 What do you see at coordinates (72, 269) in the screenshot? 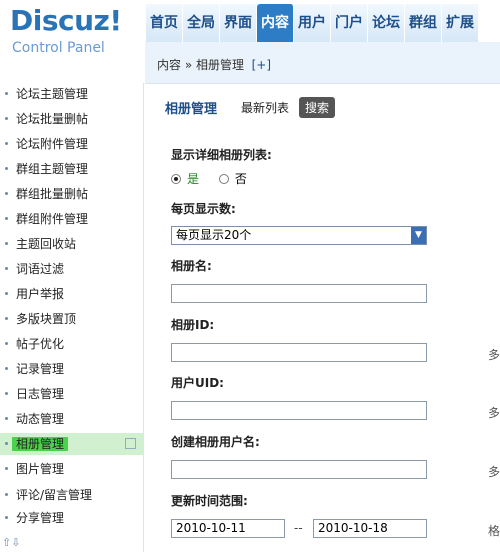
I see `sidebar-item-word-filter: 词语过滤` at bounding box center [72, 269].